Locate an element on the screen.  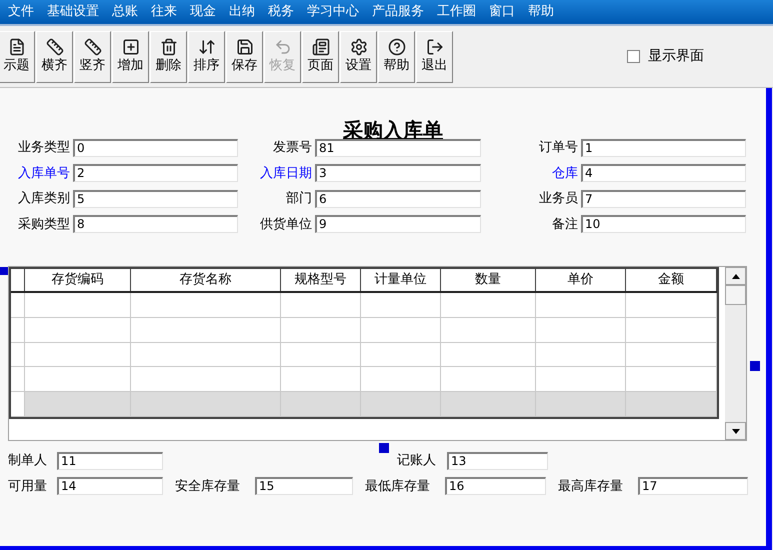
toolbar-button: 竖齐 is located at coordinates (92, 56).